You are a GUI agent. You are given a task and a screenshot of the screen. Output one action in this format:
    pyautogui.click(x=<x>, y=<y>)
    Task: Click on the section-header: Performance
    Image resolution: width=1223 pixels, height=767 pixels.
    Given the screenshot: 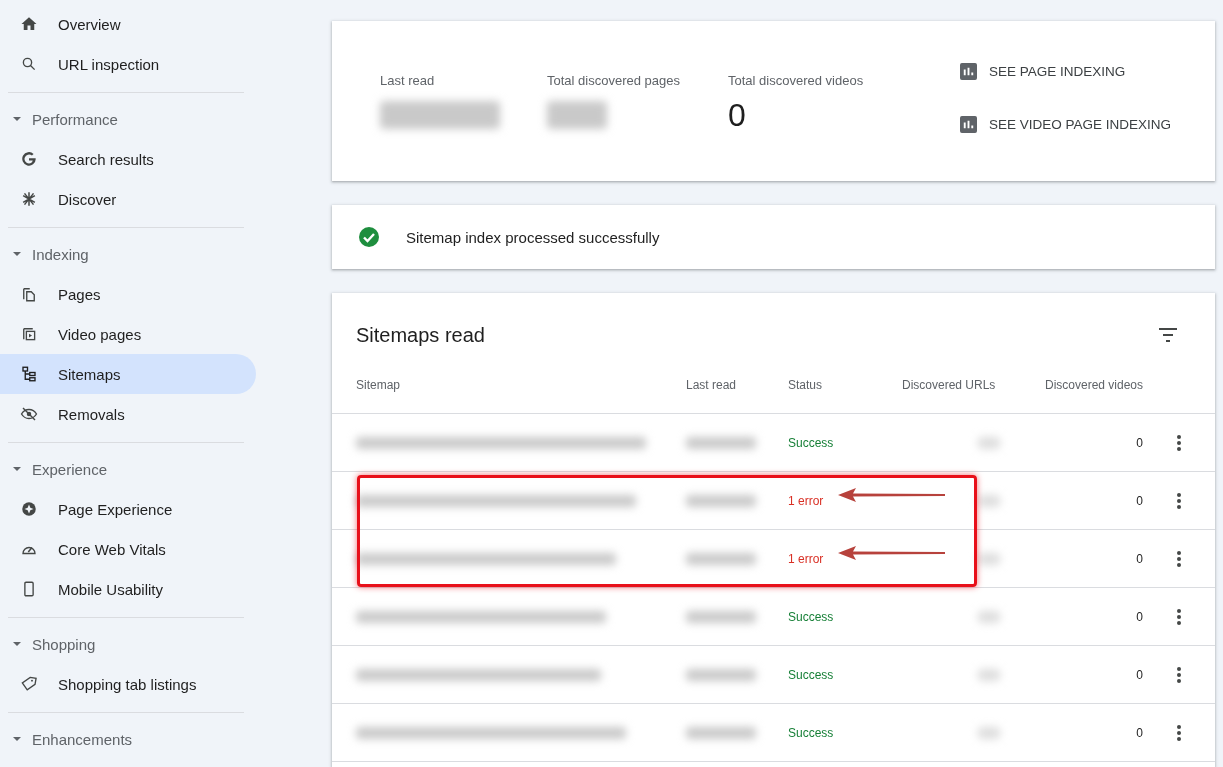 What is the action you would take?
    pyautogui.click(x=135, y=116)
    